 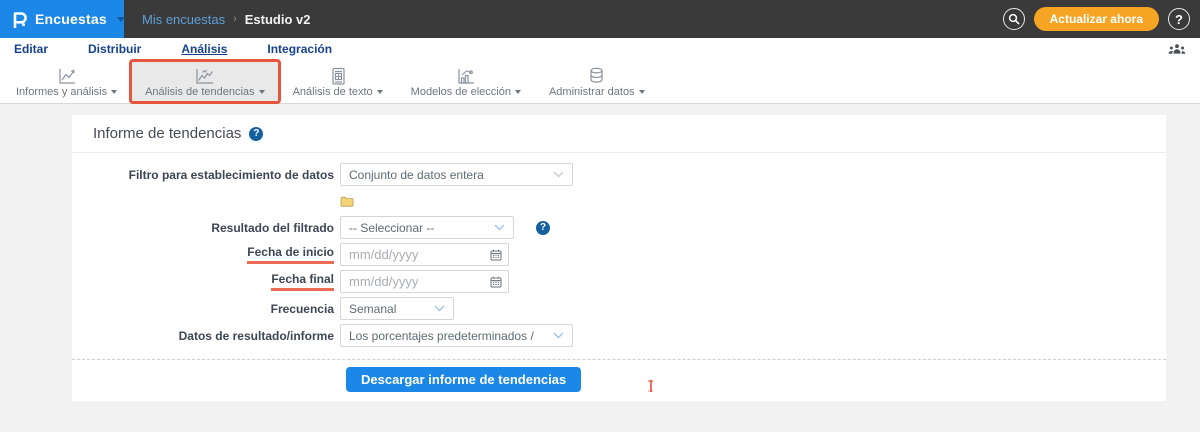 I want to click on field-label-fecha-inicio: Fecha de inicio, so click(x=206, y=254).